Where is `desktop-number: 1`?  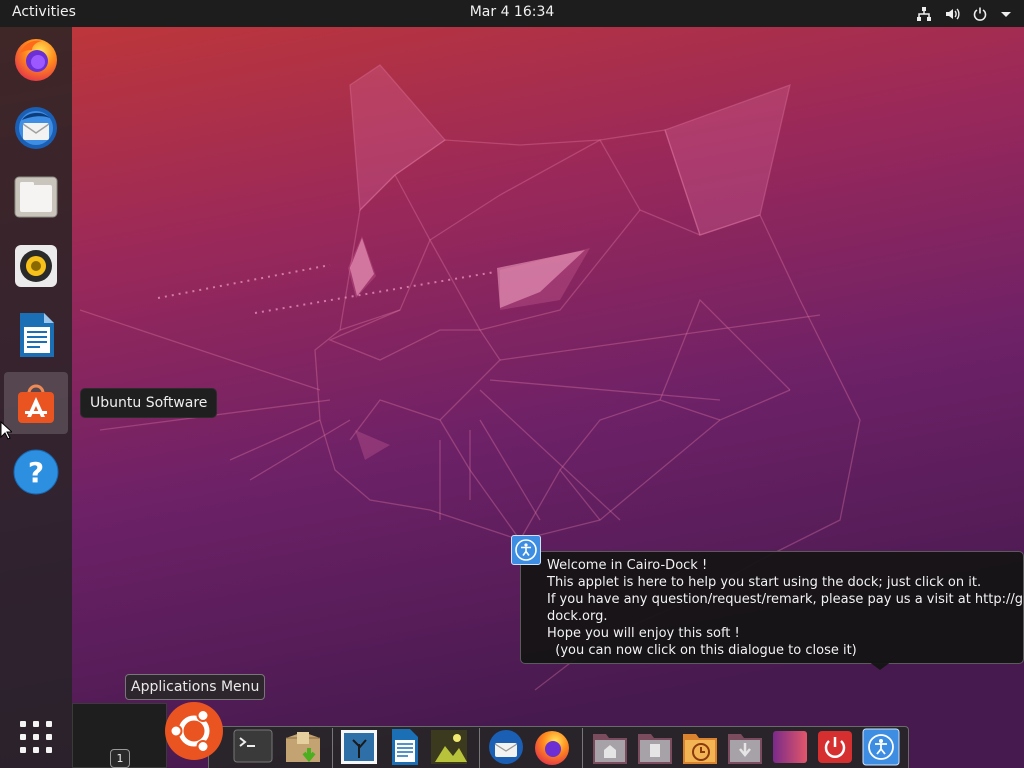
desktop-number: 1 is located at coordinates (120, 758).